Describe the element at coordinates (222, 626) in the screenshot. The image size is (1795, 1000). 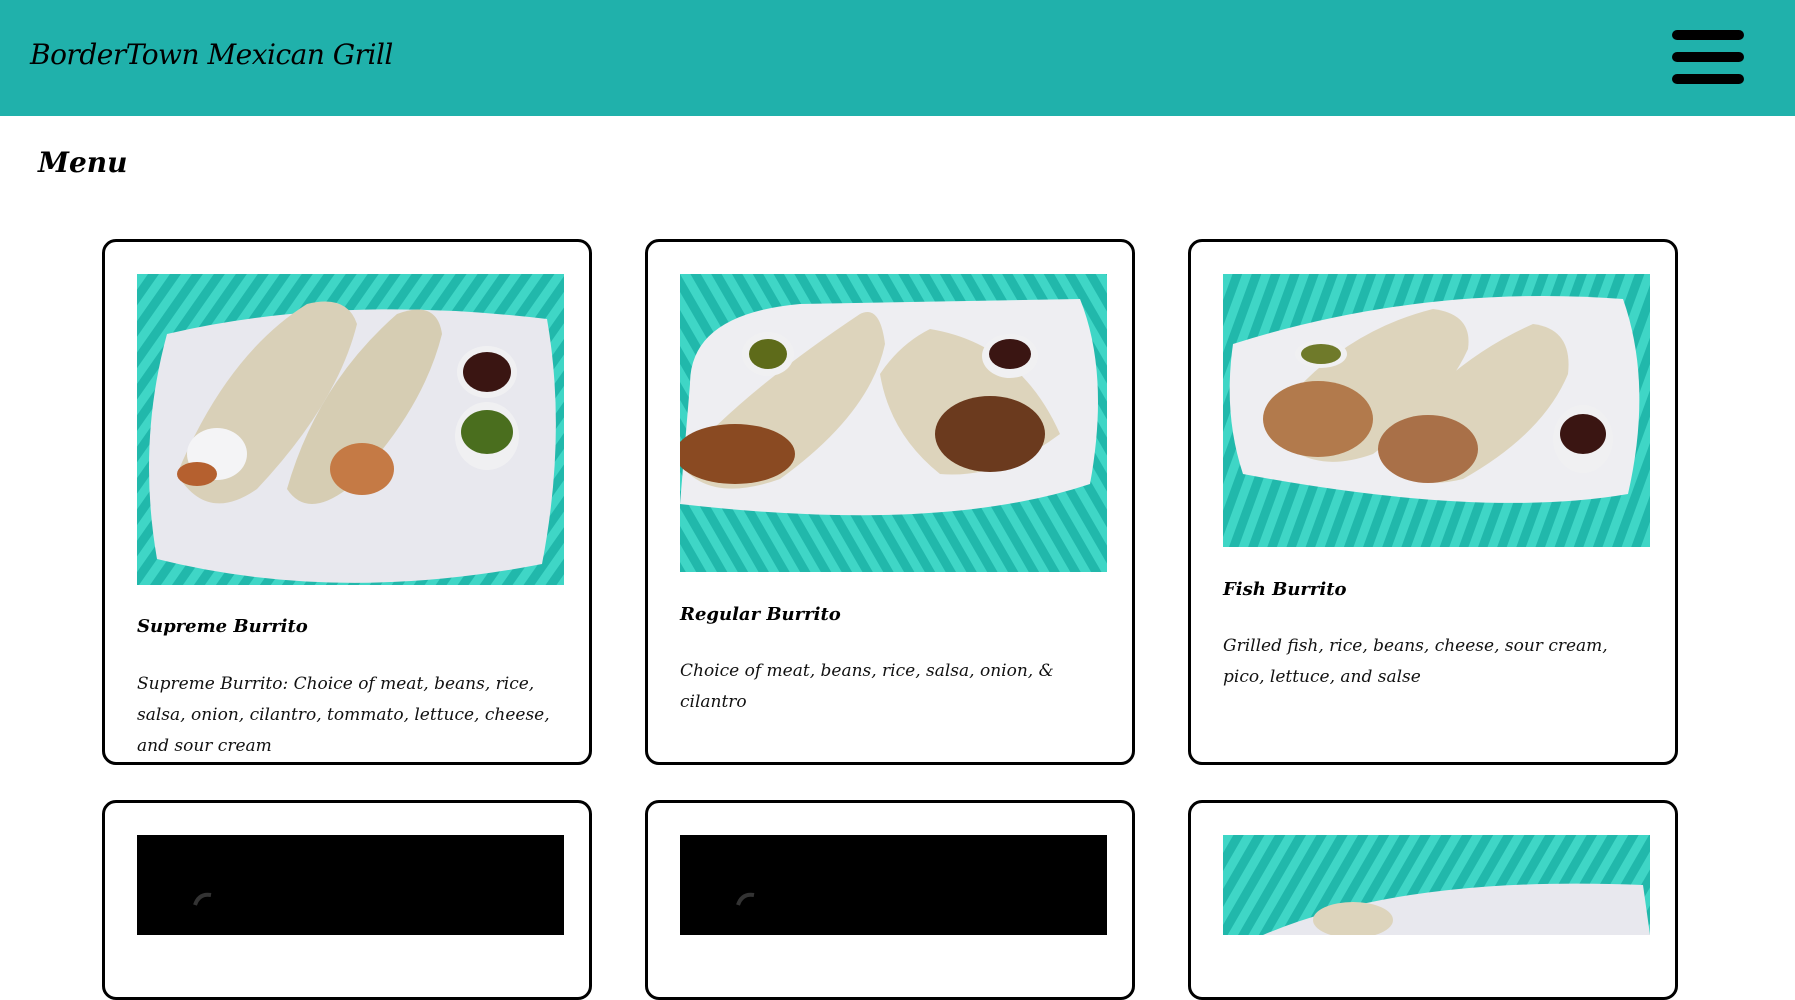
I see `menu-item-name: Supreme Burrito` at that location.